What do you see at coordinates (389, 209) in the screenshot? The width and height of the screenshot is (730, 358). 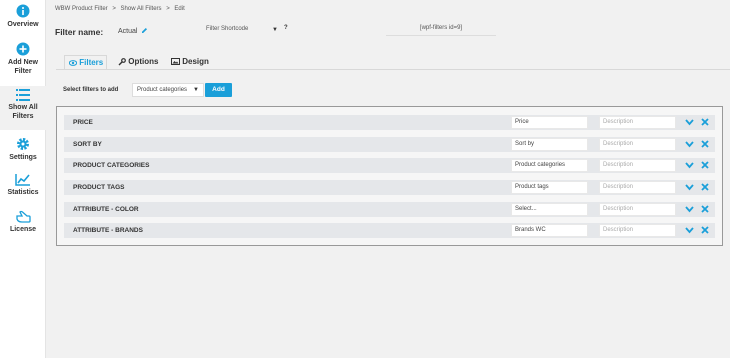 I see `filter-row: ATTRIBUTE - COLOR Select... Description` at bounding box center [389, 209].